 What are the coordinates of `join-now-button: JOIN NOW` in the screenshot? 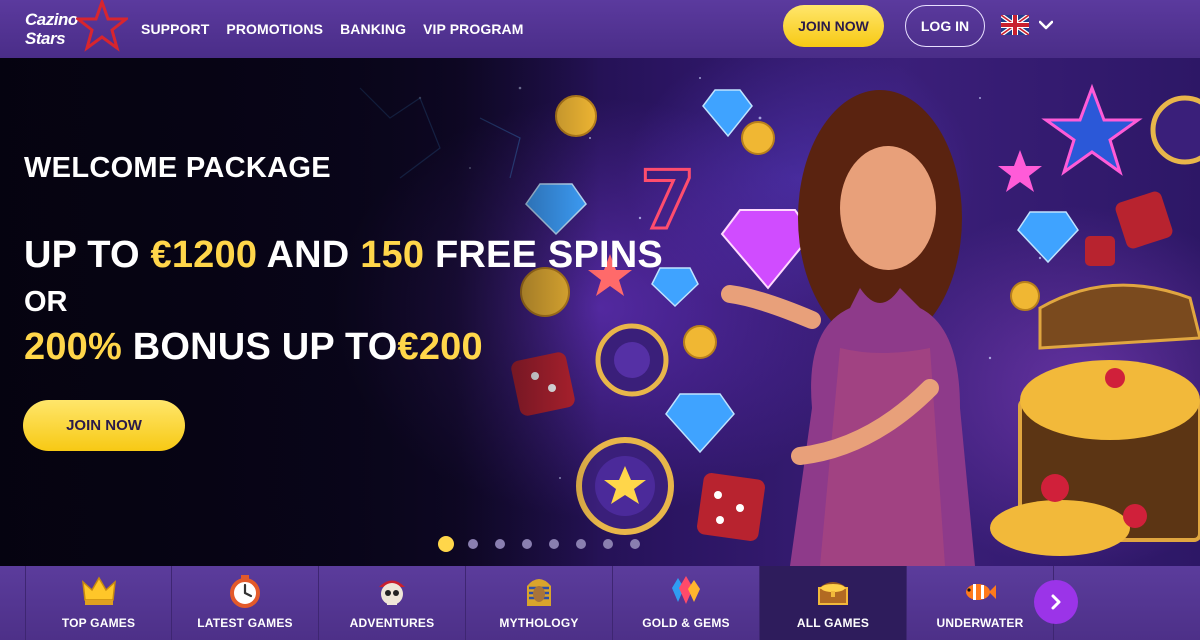 It's located at (833, 26).